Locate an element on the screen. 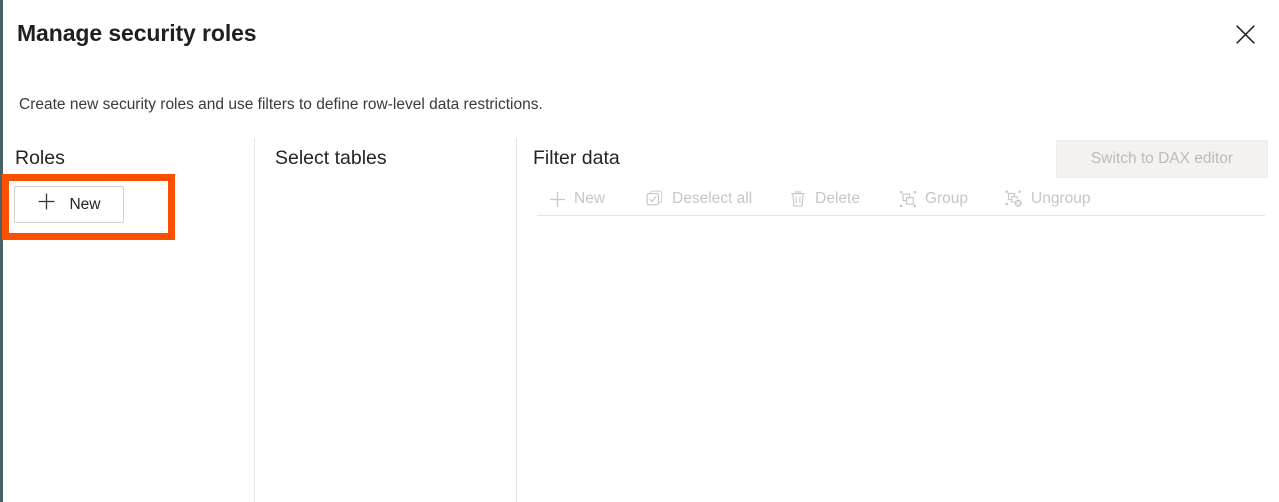  ungroup-button: Ungroup is located at coordinates (1047, 199).